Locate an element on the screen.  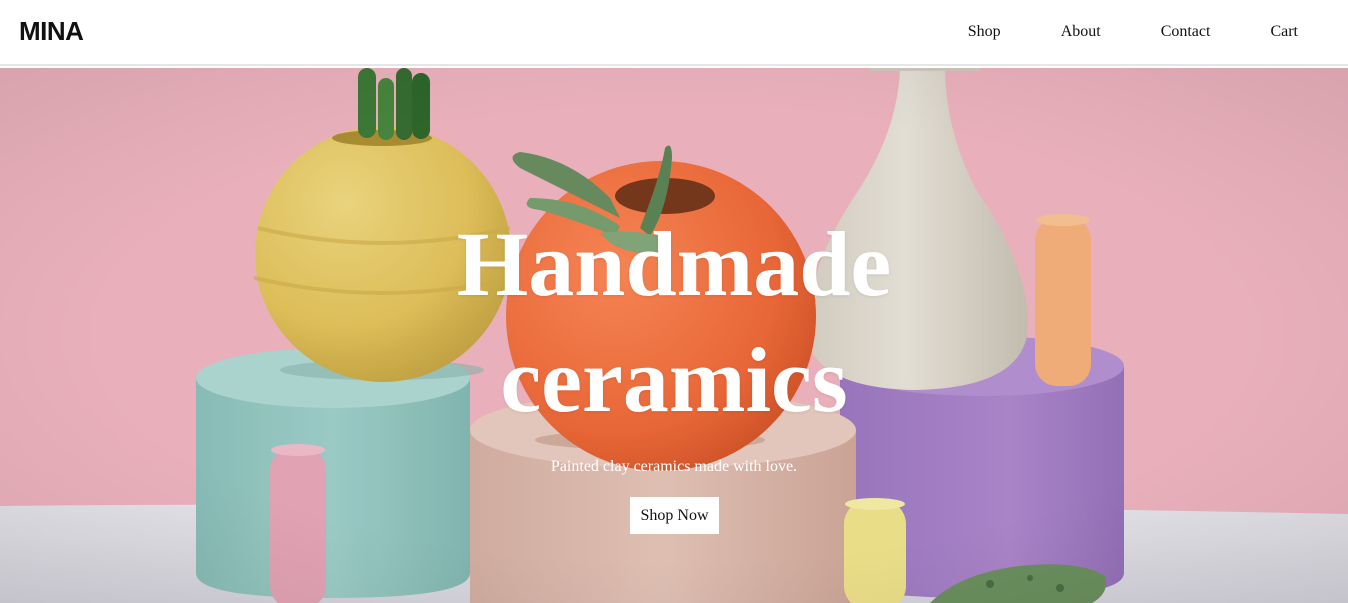
brand-logo: MINA is located at coordinates (51, 31).